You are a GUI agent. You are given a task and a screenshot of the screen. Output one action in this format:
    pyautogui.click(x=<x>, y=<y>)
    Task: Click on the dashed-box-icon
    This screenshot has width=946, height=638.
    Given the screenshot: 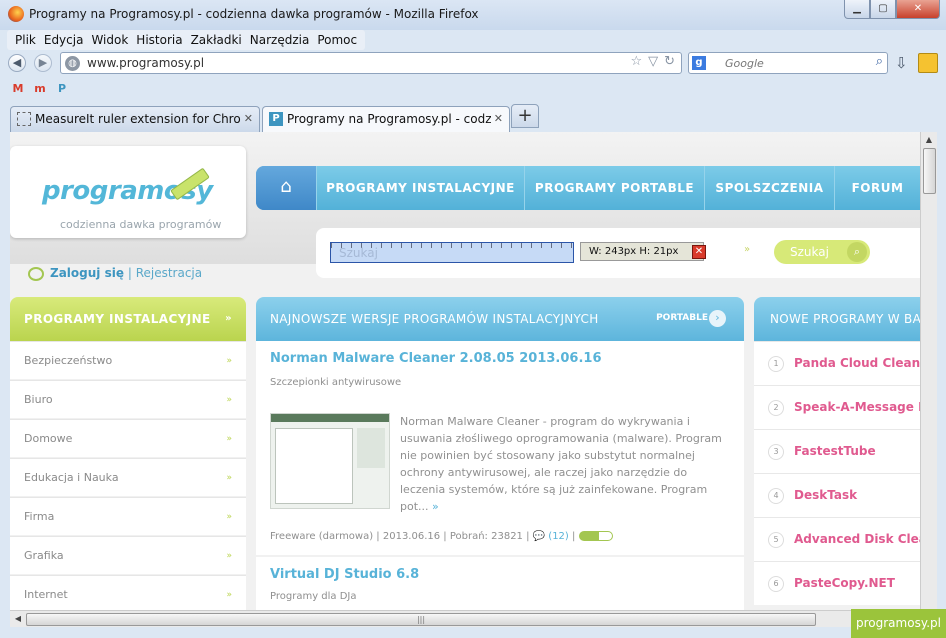 What is the action you would take?
    pyautogui.click(x=24, y=119)
    